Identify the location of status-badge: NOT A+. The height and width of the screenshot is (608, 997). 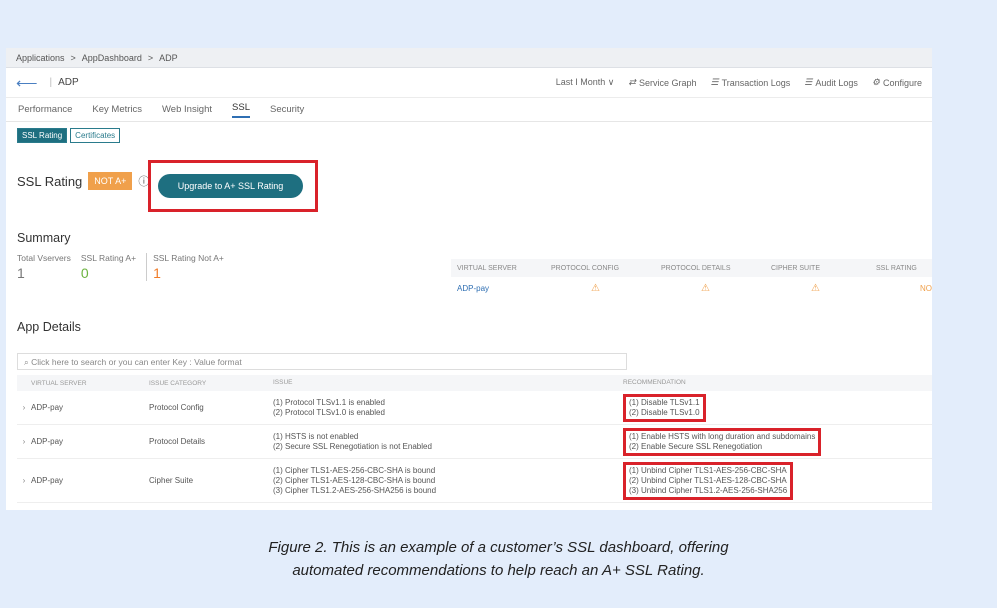
(110, 181).